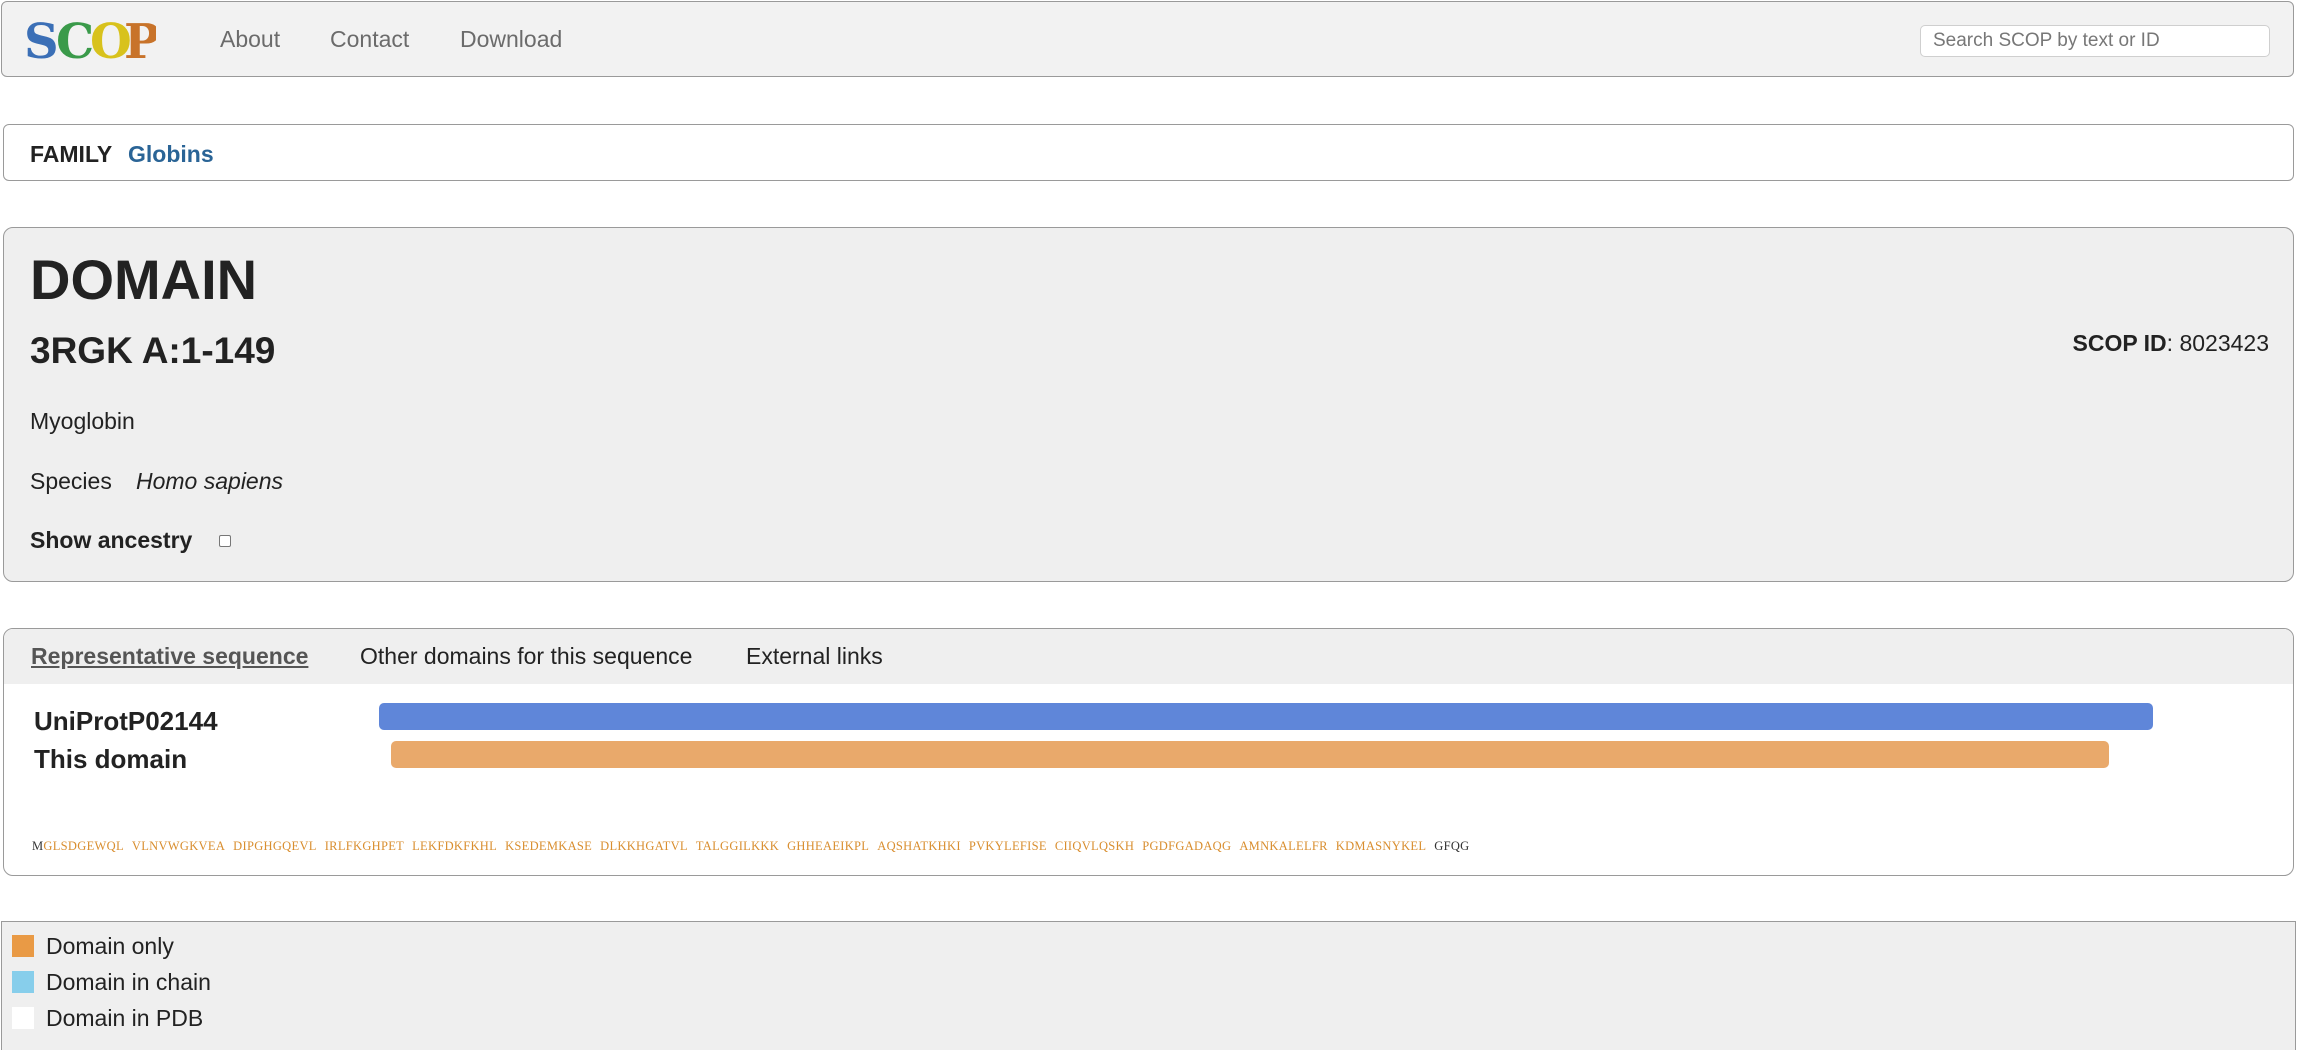 This screenshot has width=2297, height=1050. What do you see at coordinates (171, 154) in the screenshot?
I see `breadcrumb-family-link: Globins` at bounding box center [171, 154].